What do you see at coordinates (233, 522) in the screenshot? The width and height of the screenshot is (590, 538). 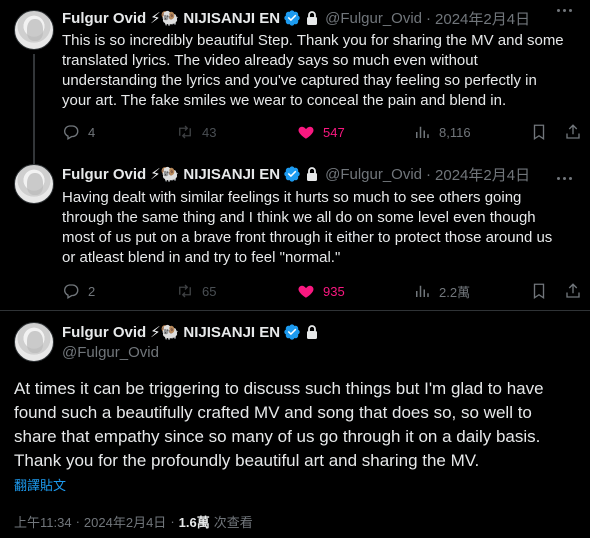 I see `views-label: 次查看` at bounding box center [233, 522].